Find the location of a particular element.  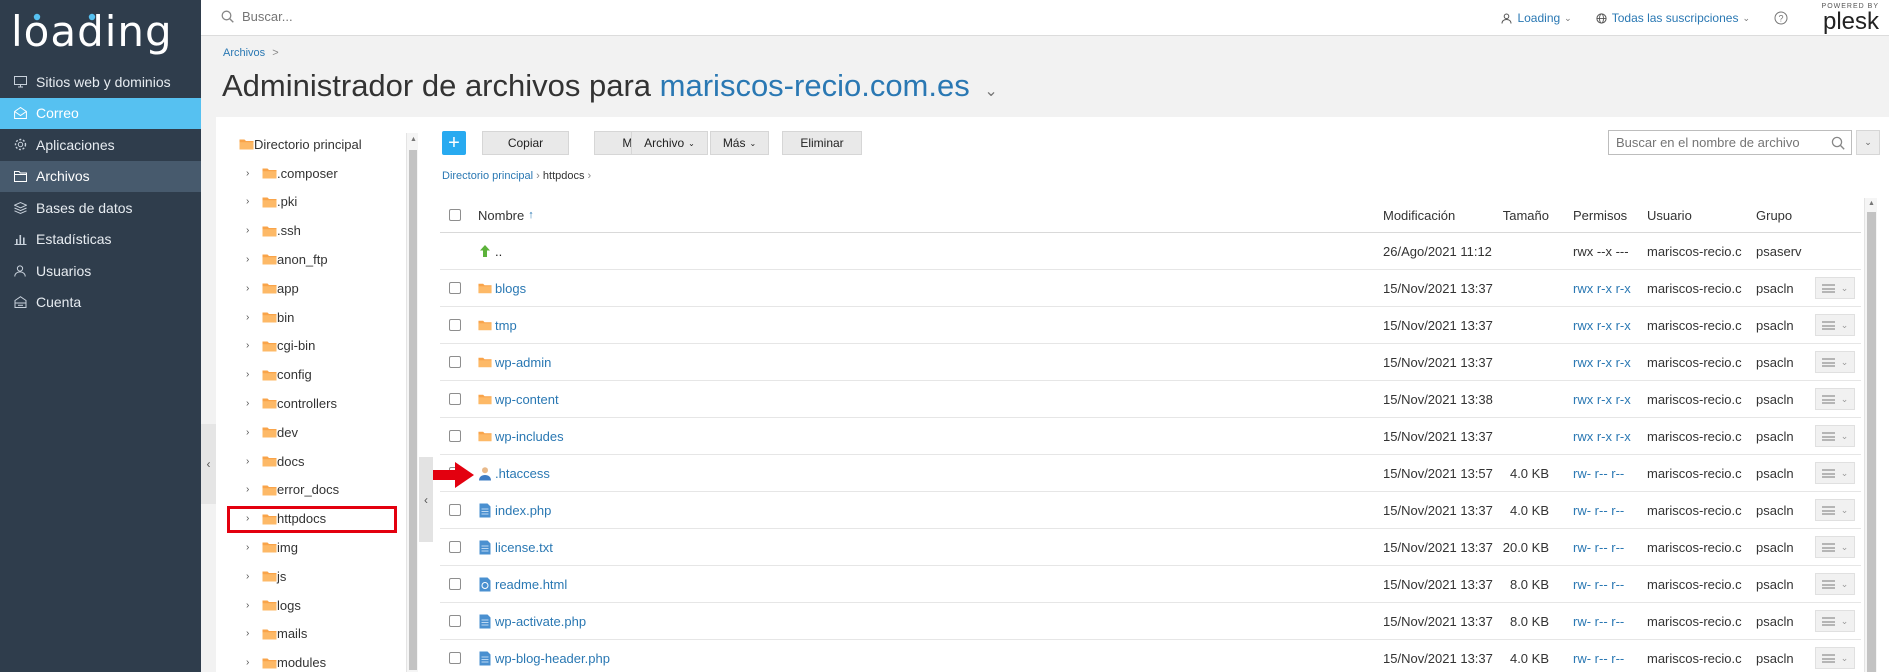

user-menu: Loading ⌄ is located at coordinates (1536, 18).